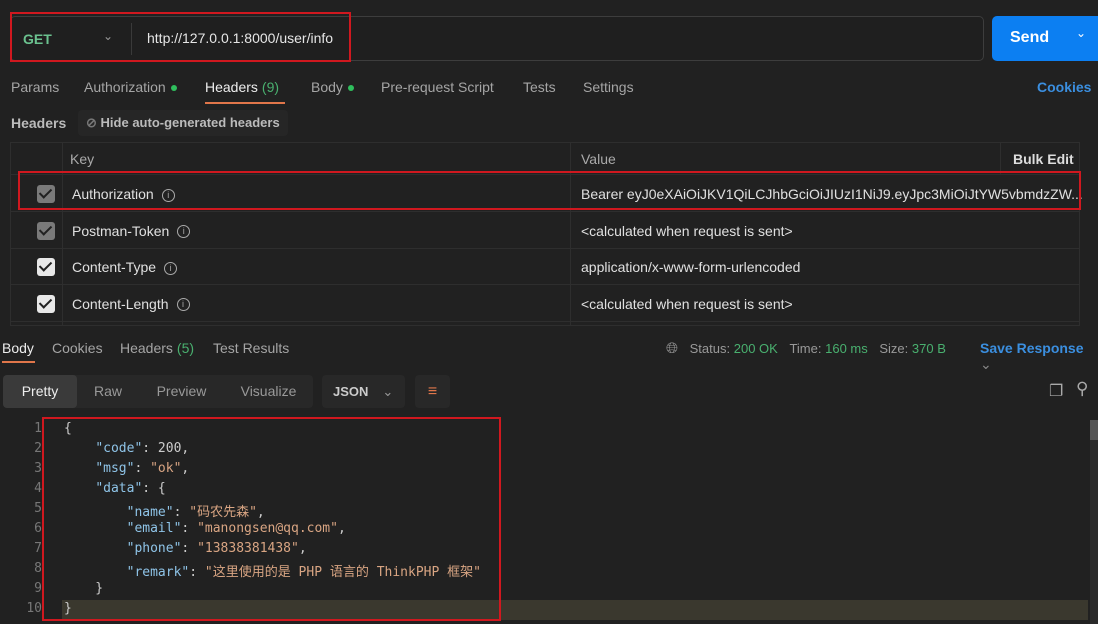 The height and width of the screenshot is (624, 1098). What do you see at coordinates (40, 391) in the screenshot?
I see `view-pretty: Pretty` at bounding box center [40, 391].